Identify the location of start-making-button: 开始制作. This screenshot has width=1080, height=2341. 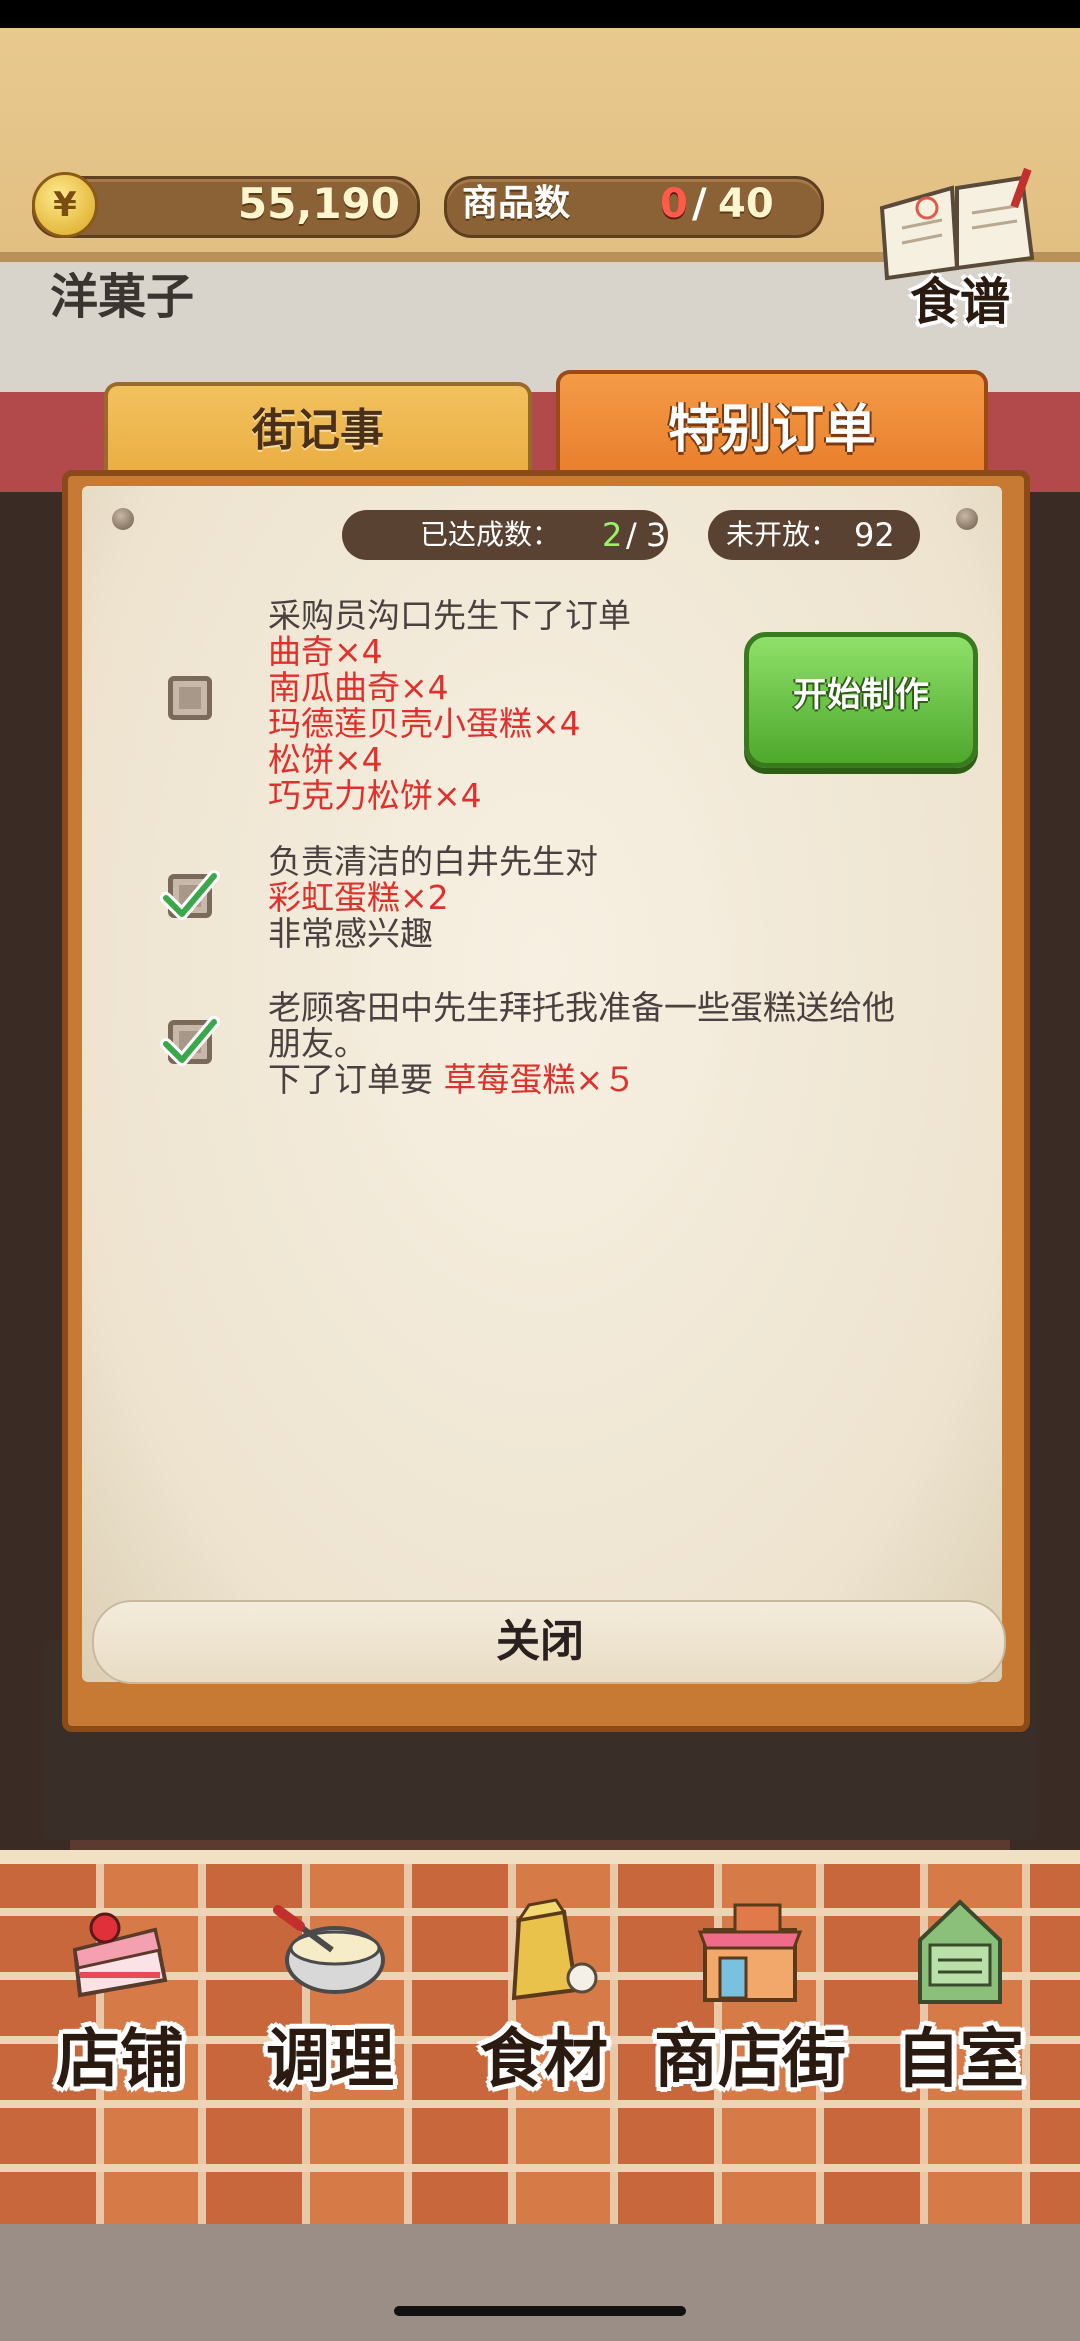
(861, 700).